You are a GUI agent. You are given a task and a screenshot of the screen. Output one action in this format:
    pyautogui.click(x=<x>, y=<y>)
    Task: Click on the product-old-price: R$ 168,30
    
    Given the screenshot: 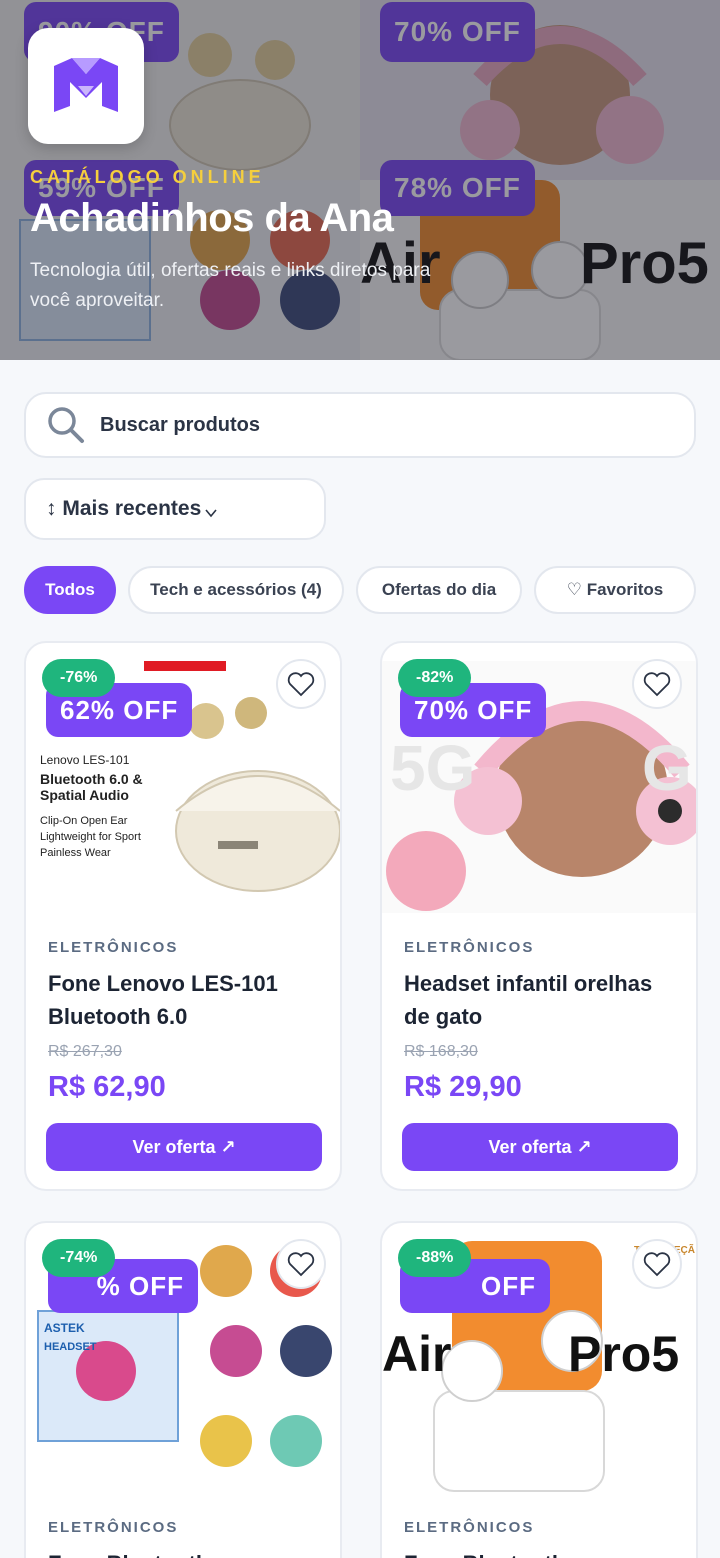 What is the action you would take?
    pyautogui.click(x=441, y=1051)
    